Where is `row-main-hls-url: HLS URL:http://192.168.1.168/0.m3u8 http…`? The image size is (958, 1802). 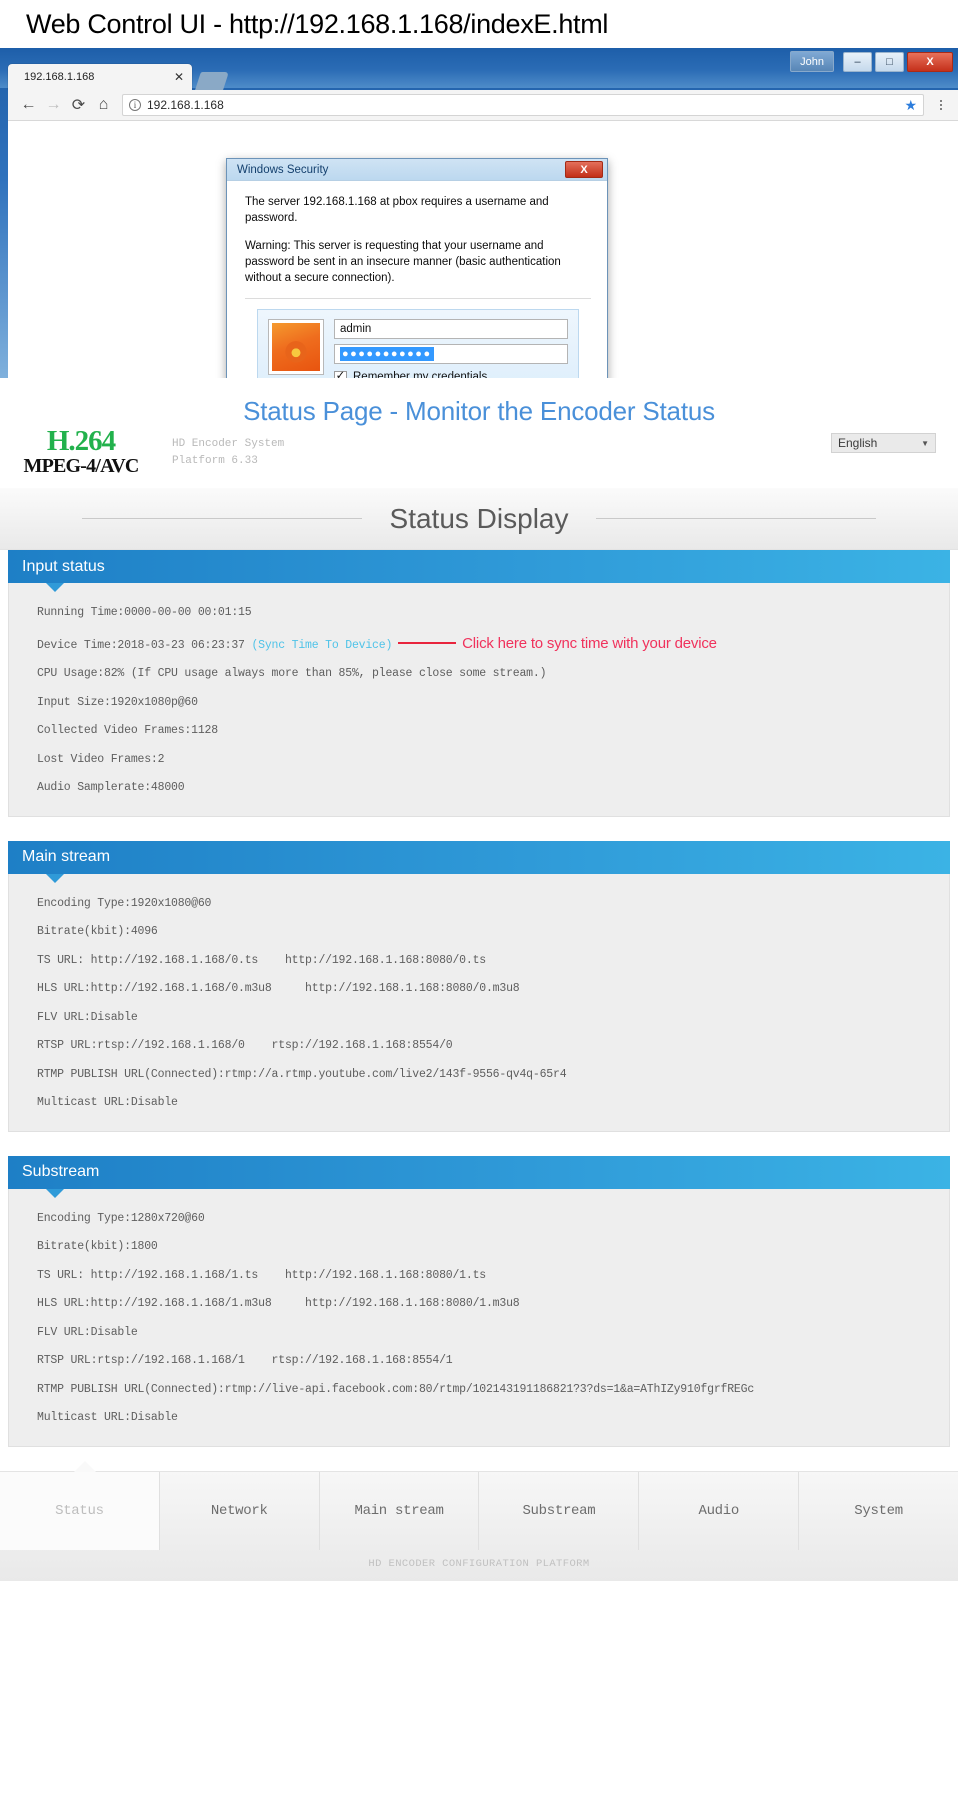
row-main-hls-url: HLS URL:http://192.168.1.168/0.m3u8 http… is located at coordinates (278, 988).